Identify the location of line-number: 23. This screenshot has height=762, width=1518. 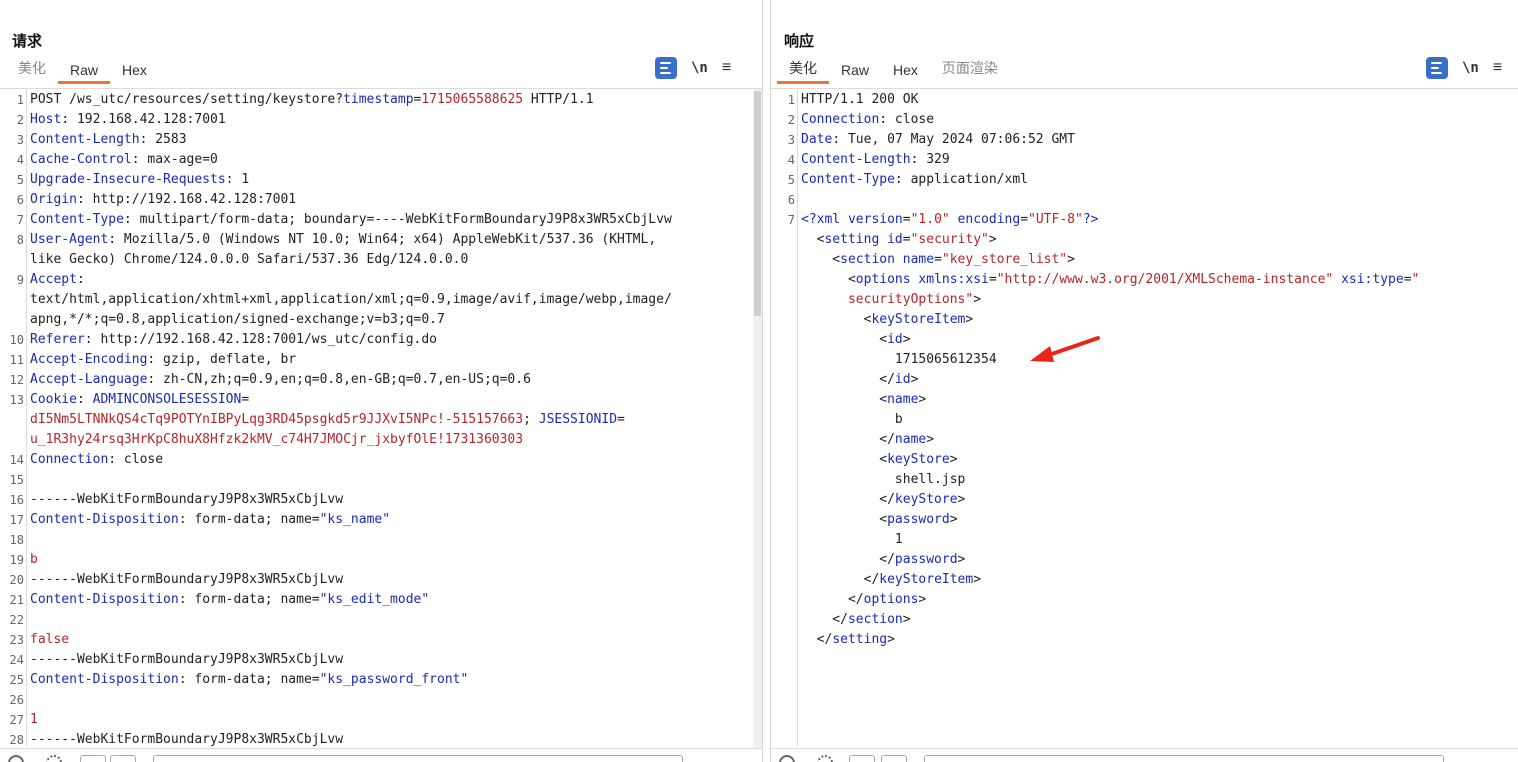
(16, 640).